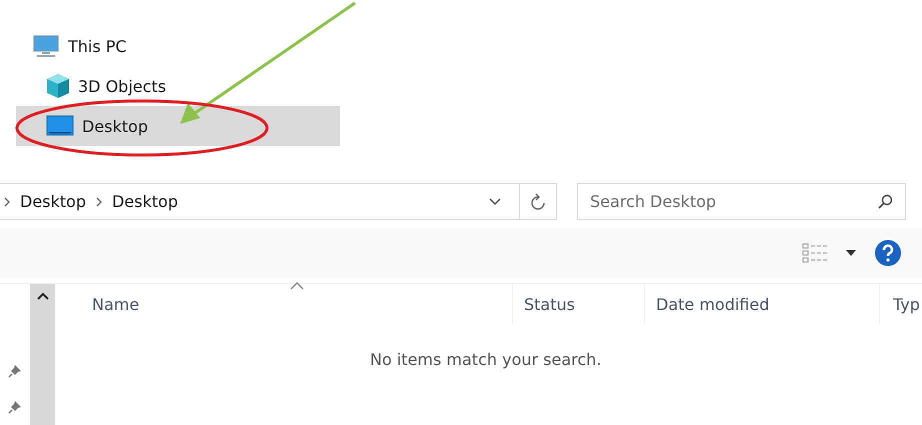 The height and width of the screenshot is (425, 922). Describe the element at coordinates (901, 304) in the screenshot. I see `column-header: Typ` at that location.